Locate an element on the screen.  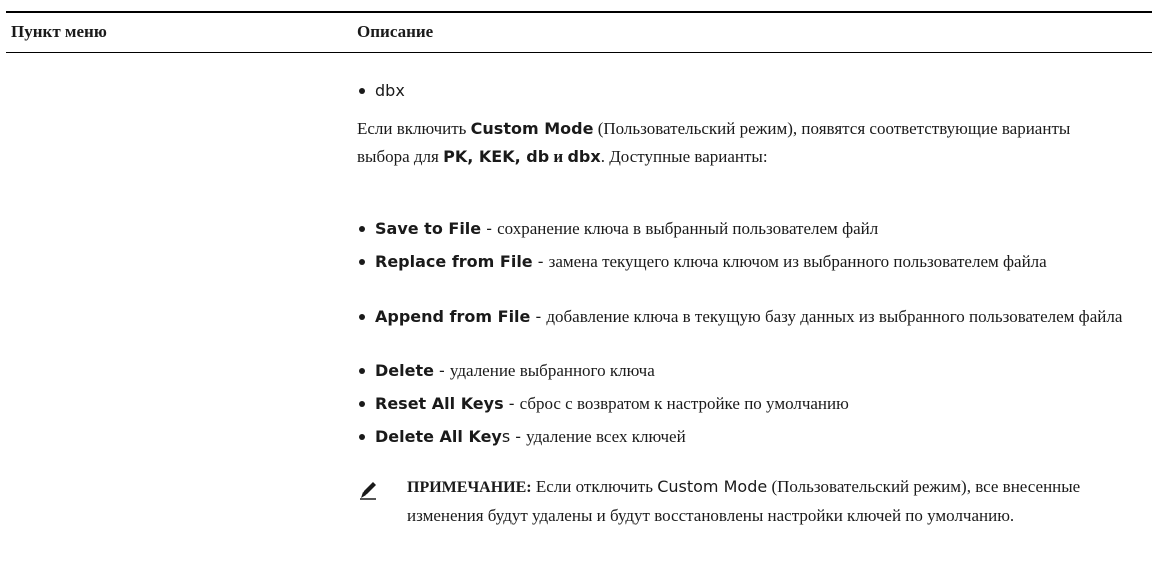
paragraph-text: . Доступные варианты: is located at coordinates (684, 156).